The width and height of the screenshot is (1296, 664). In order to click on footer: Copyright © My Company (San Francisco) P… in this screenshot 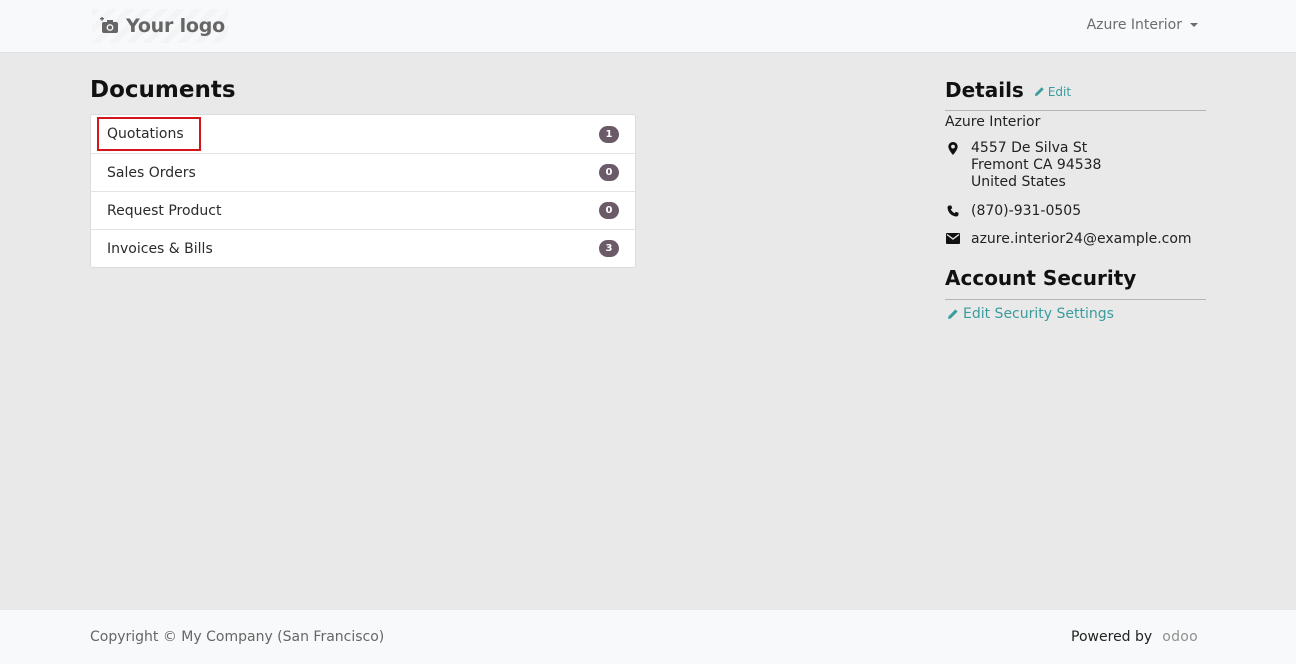, I will do `click(648, 637)`.